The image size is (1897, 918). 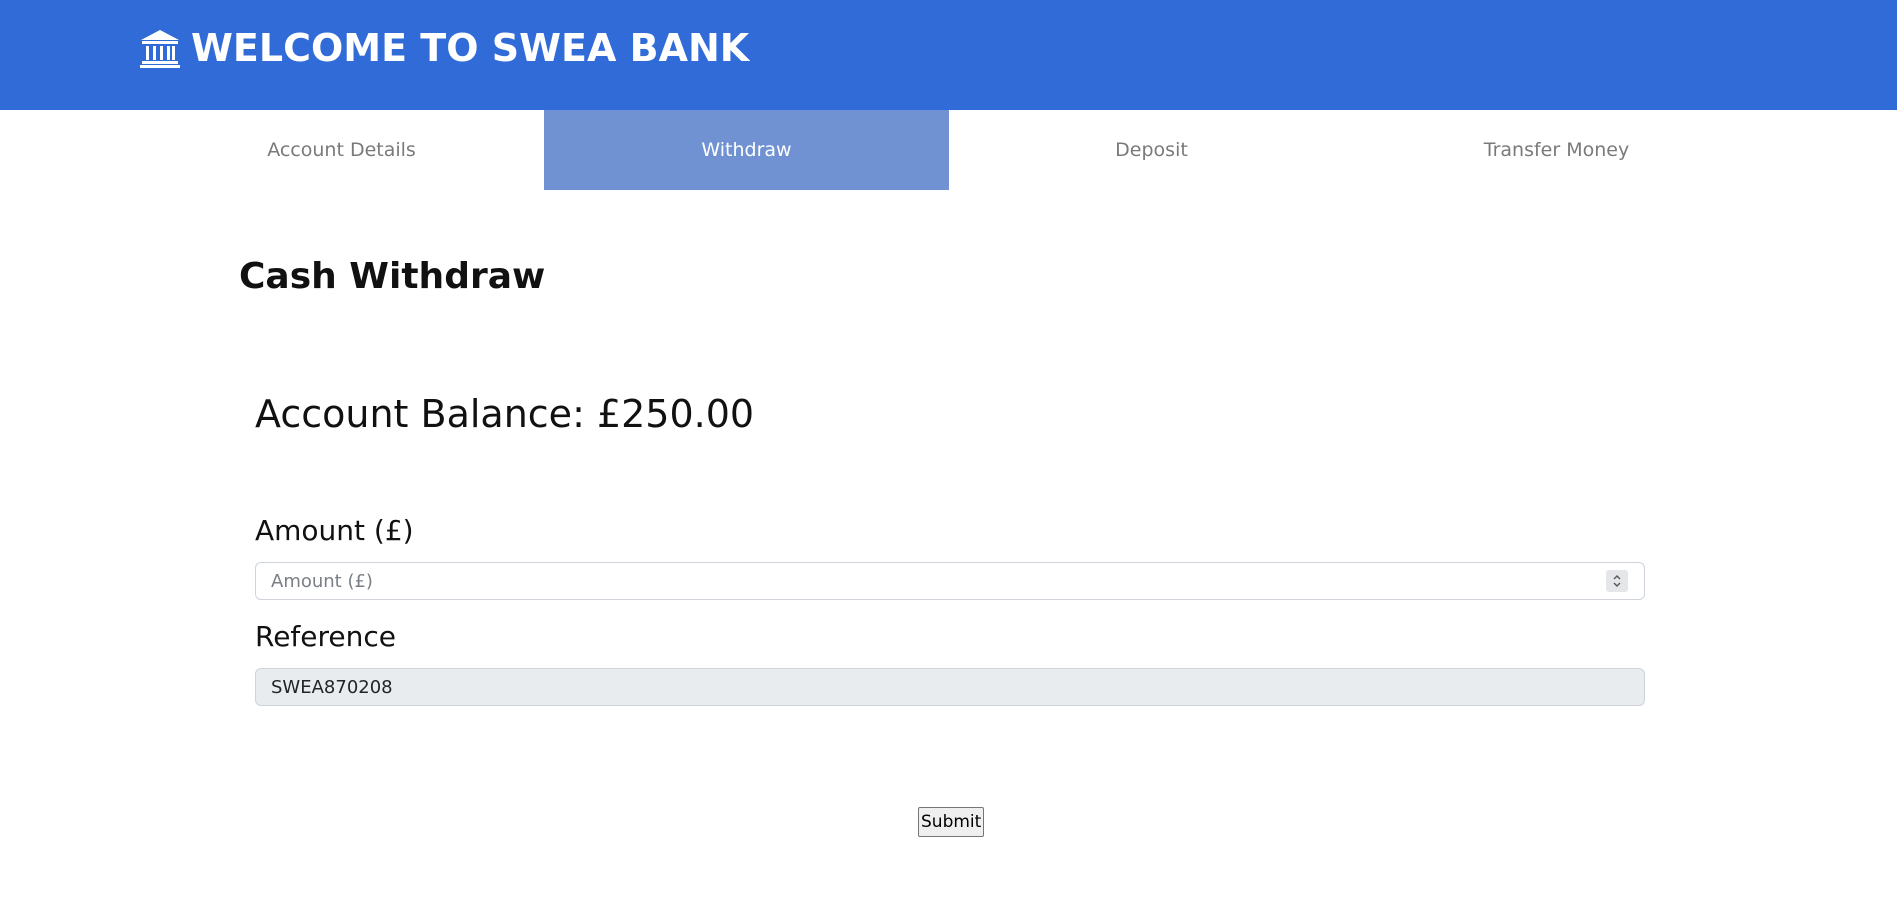 I want to click on amount-stepper, so click(x=1617, y=581).